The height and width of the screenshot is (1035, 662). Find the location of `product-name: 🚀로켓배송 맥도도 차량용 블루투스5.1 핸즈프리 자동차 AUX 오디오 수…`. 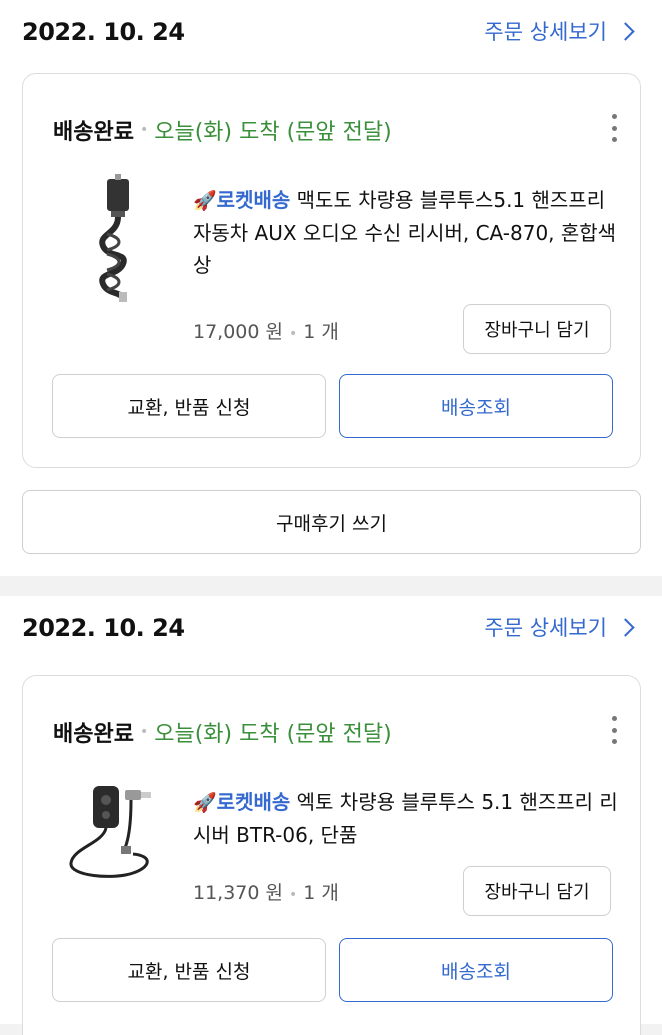

product-name: 🚀로켓배송 맥도도 차량용 블루투스5.1 핸즈프리 자동차 AUX 오디오 수… is located at coordinates (408, 233).